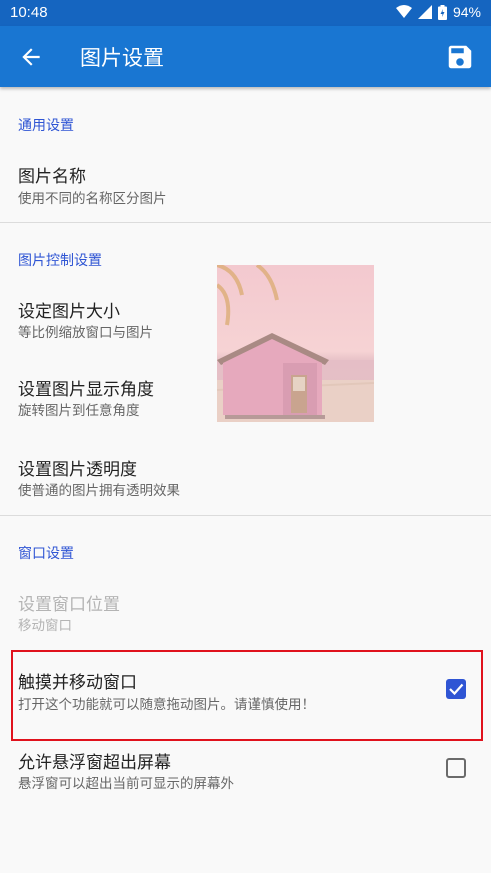 This screenshot has height=873, width=491. What do you see at coordinates (245, 773) in the screenshot?
I see `setting-item-allow-offscreen: 允许悬浮窗超出屏幕 悬浮窗可以超出当前可显示的屏幕外` at bounding box center [245, 773].